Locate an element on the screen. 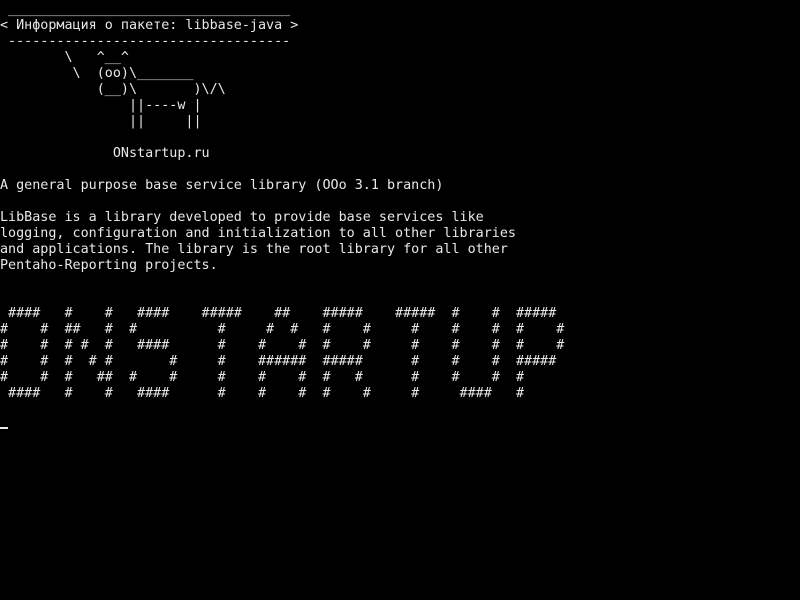 The width and height of the screenshot is (800, 600). banner-line-6: #### # # #### # # # # # # #### # is located at coordinates (262, 393).